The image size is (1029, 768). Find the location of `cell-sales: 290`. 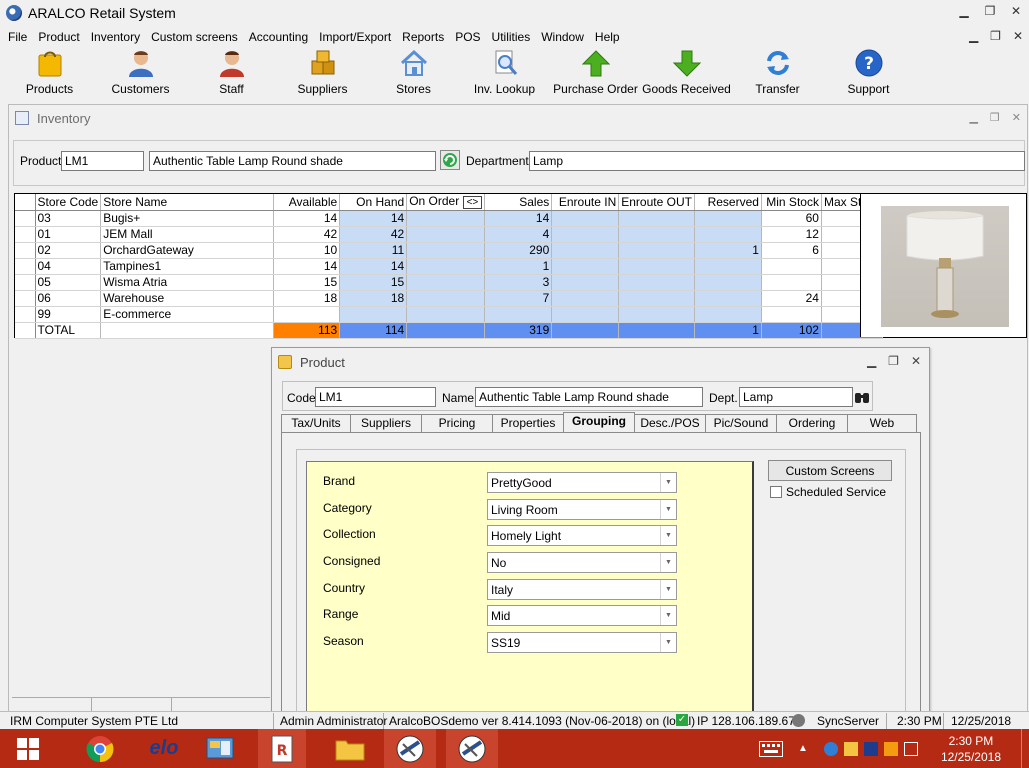

cell-sales: 290 is located at coordinates (518, 250).